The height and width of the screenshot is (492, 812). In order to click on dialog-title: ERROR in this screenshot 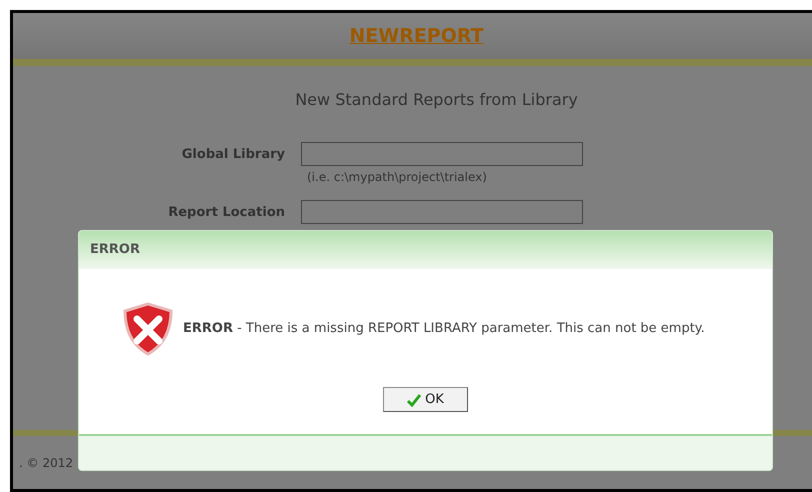, I will do `click(115, 250)`.